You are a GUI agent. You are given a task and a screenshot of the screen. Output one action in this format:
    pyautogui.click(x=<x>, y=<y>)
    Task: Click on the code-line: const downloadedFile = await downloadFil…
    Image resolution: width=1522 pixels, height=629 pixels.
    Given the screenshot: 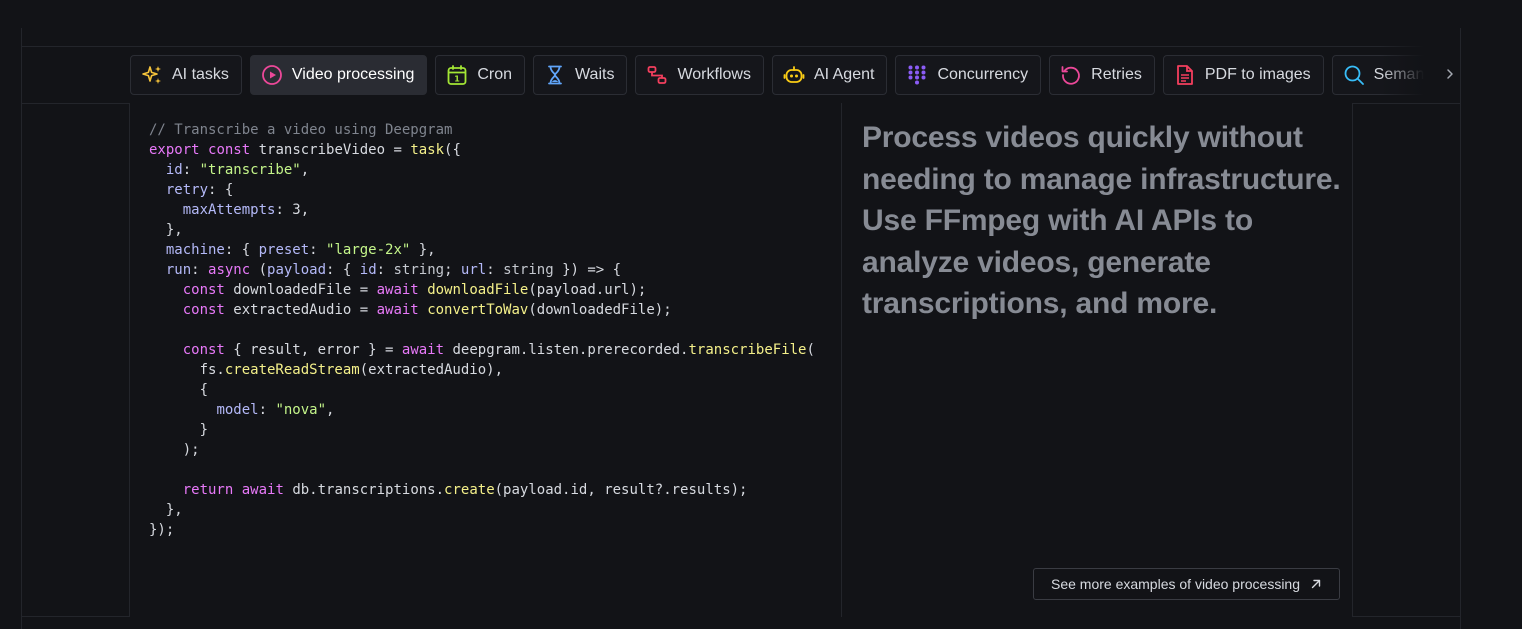 What is the action you would take?
    pyautogui.click(x=414, y=290)
    